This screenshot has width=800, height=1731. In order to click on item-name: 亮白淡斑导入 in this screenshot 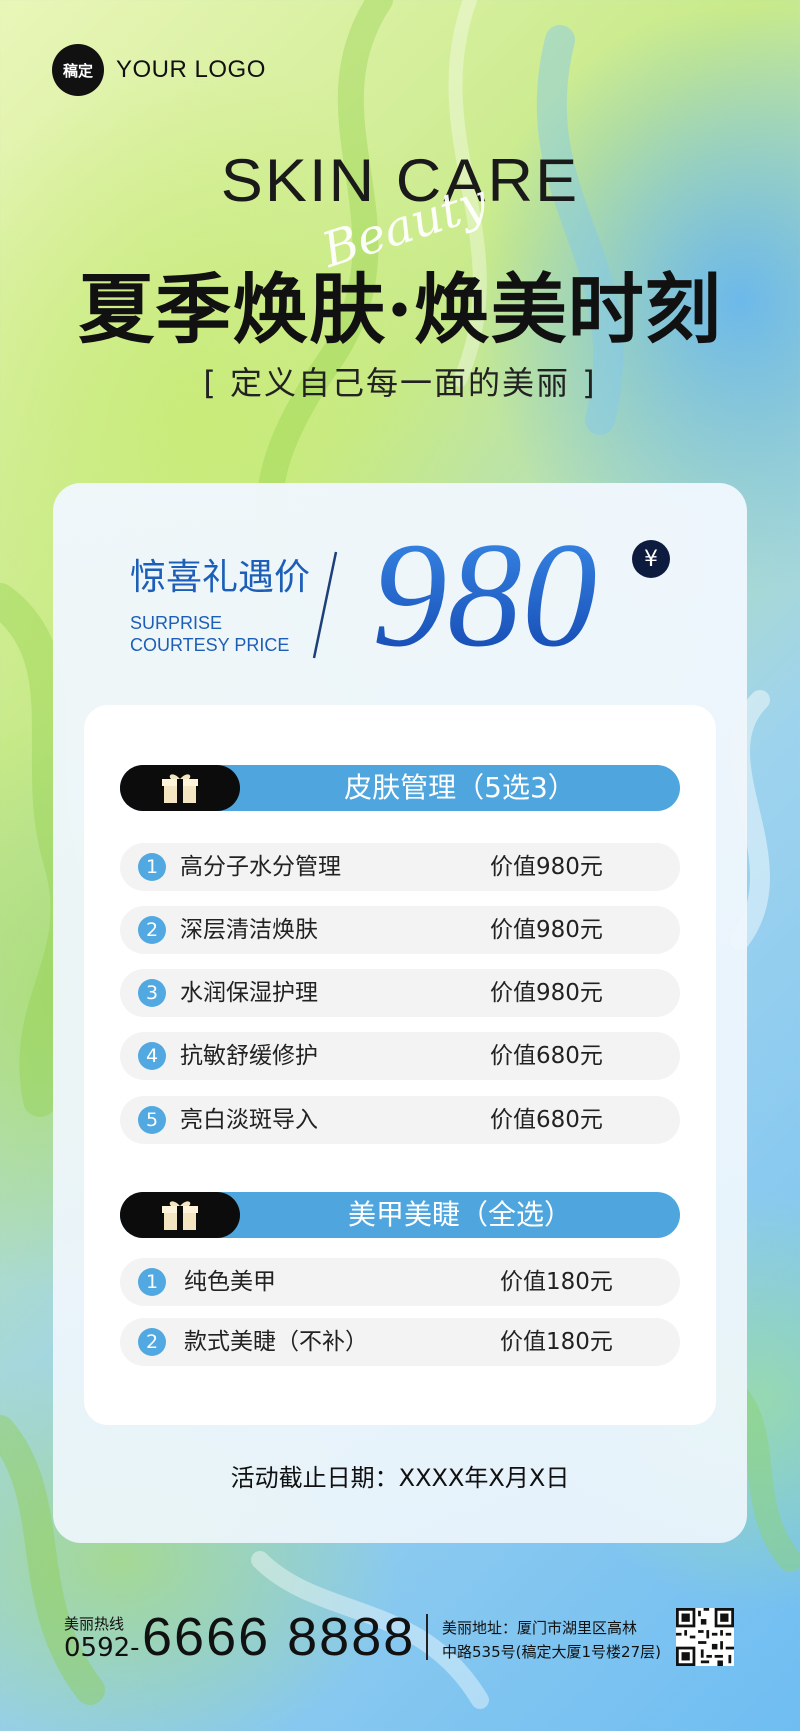, I will do `click(249, 1120)`.